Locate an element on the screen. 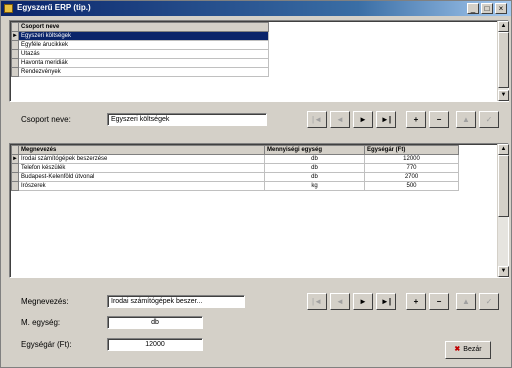  group-cell: Egyféle árucikkek is located at coordinates (143, 45).